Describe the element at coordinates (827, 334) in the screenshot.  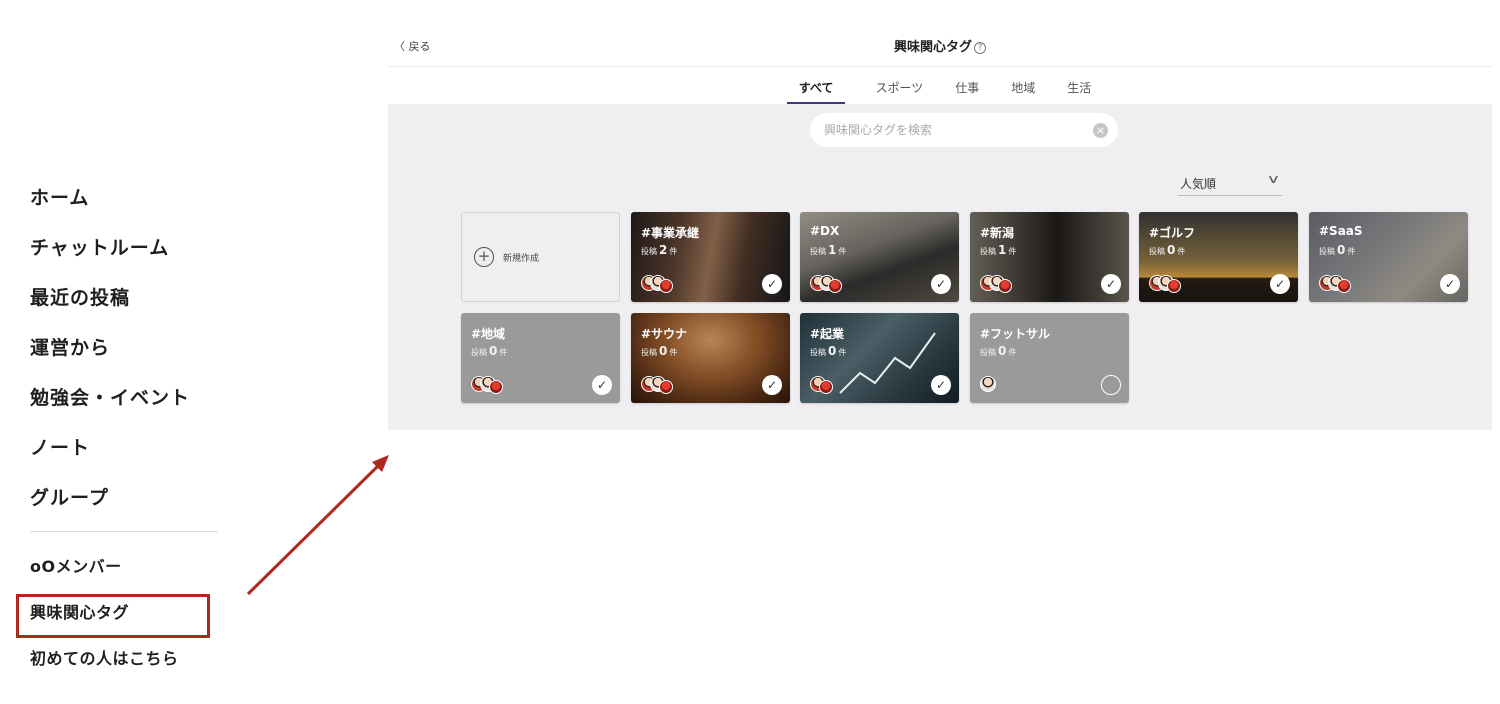
I see `tag-name: #起業` at that location.